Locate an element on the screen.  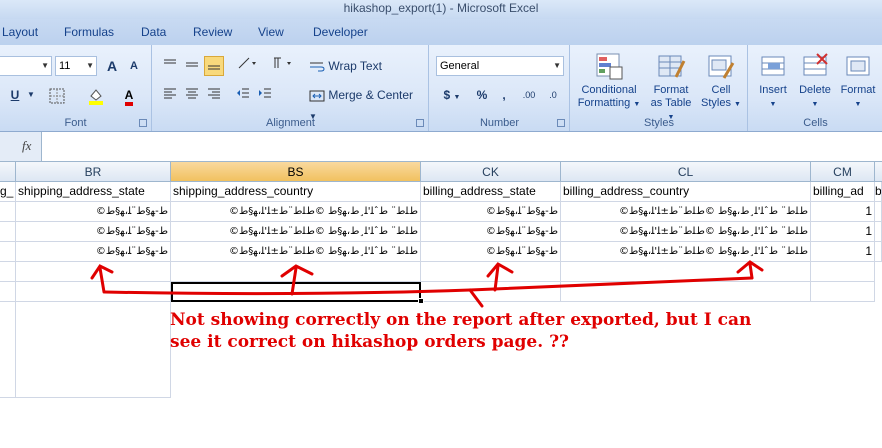
arrow-down-annotation is located at coordinates (476, 298).